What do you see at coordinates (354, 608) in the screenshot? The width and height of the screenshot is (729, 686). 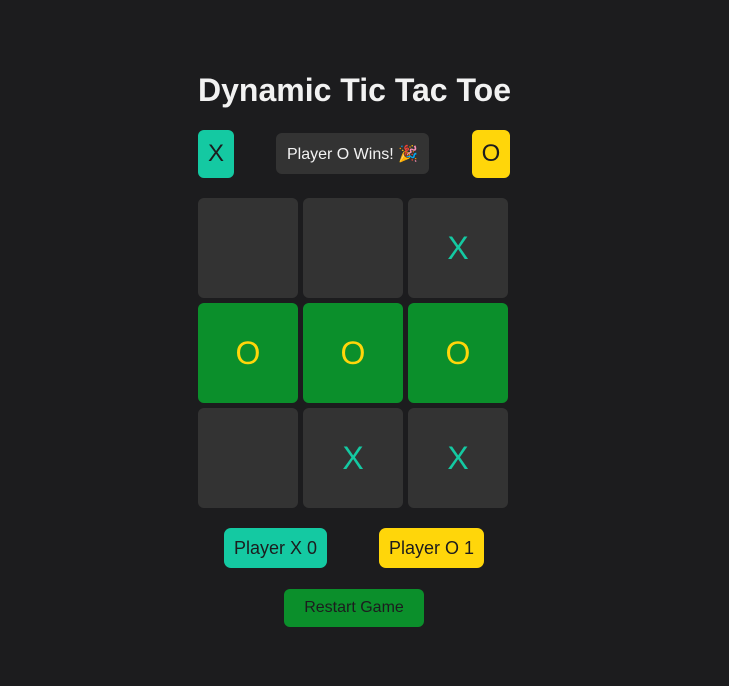 I see `restart-game-button: Restart Game` at bounding box center [354, 608].